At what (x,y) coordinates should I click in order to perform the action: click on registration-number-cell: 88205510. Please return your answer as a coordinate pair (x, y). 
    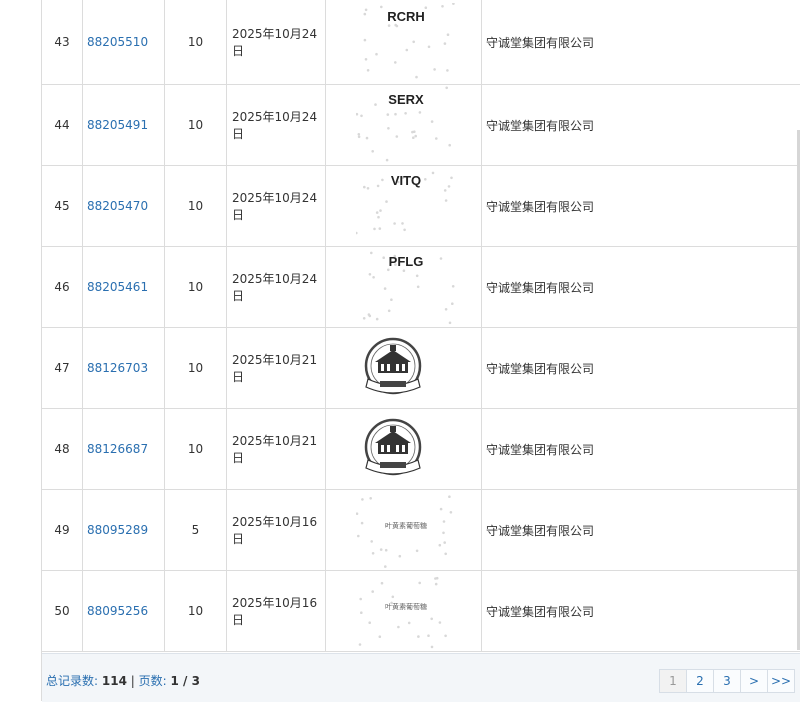
    Looking at the image, I should click on (124, 42).